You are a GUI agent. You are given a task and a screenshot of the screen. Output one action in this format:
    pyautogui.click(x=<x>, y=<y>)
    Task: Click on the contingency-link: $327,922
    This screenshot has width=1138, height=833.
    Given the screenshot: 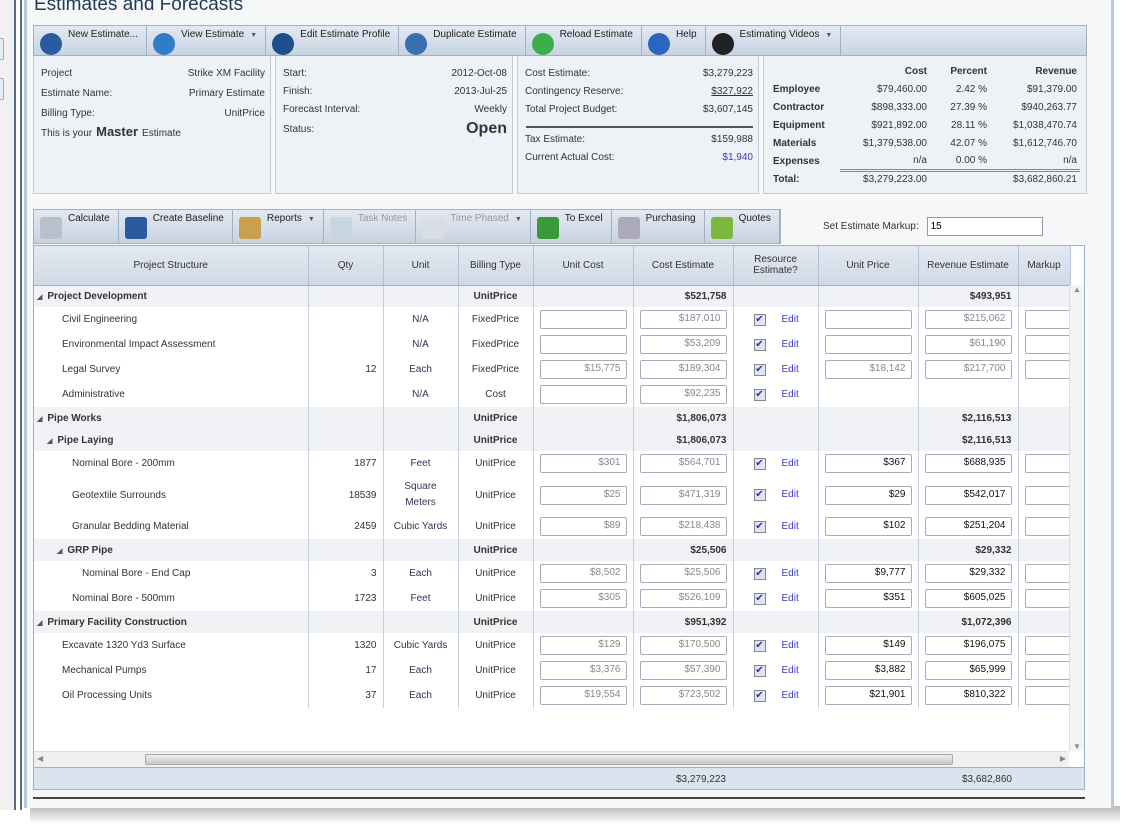 What is the action you would take?
    pyautogui.click(x=732, y=91)
    